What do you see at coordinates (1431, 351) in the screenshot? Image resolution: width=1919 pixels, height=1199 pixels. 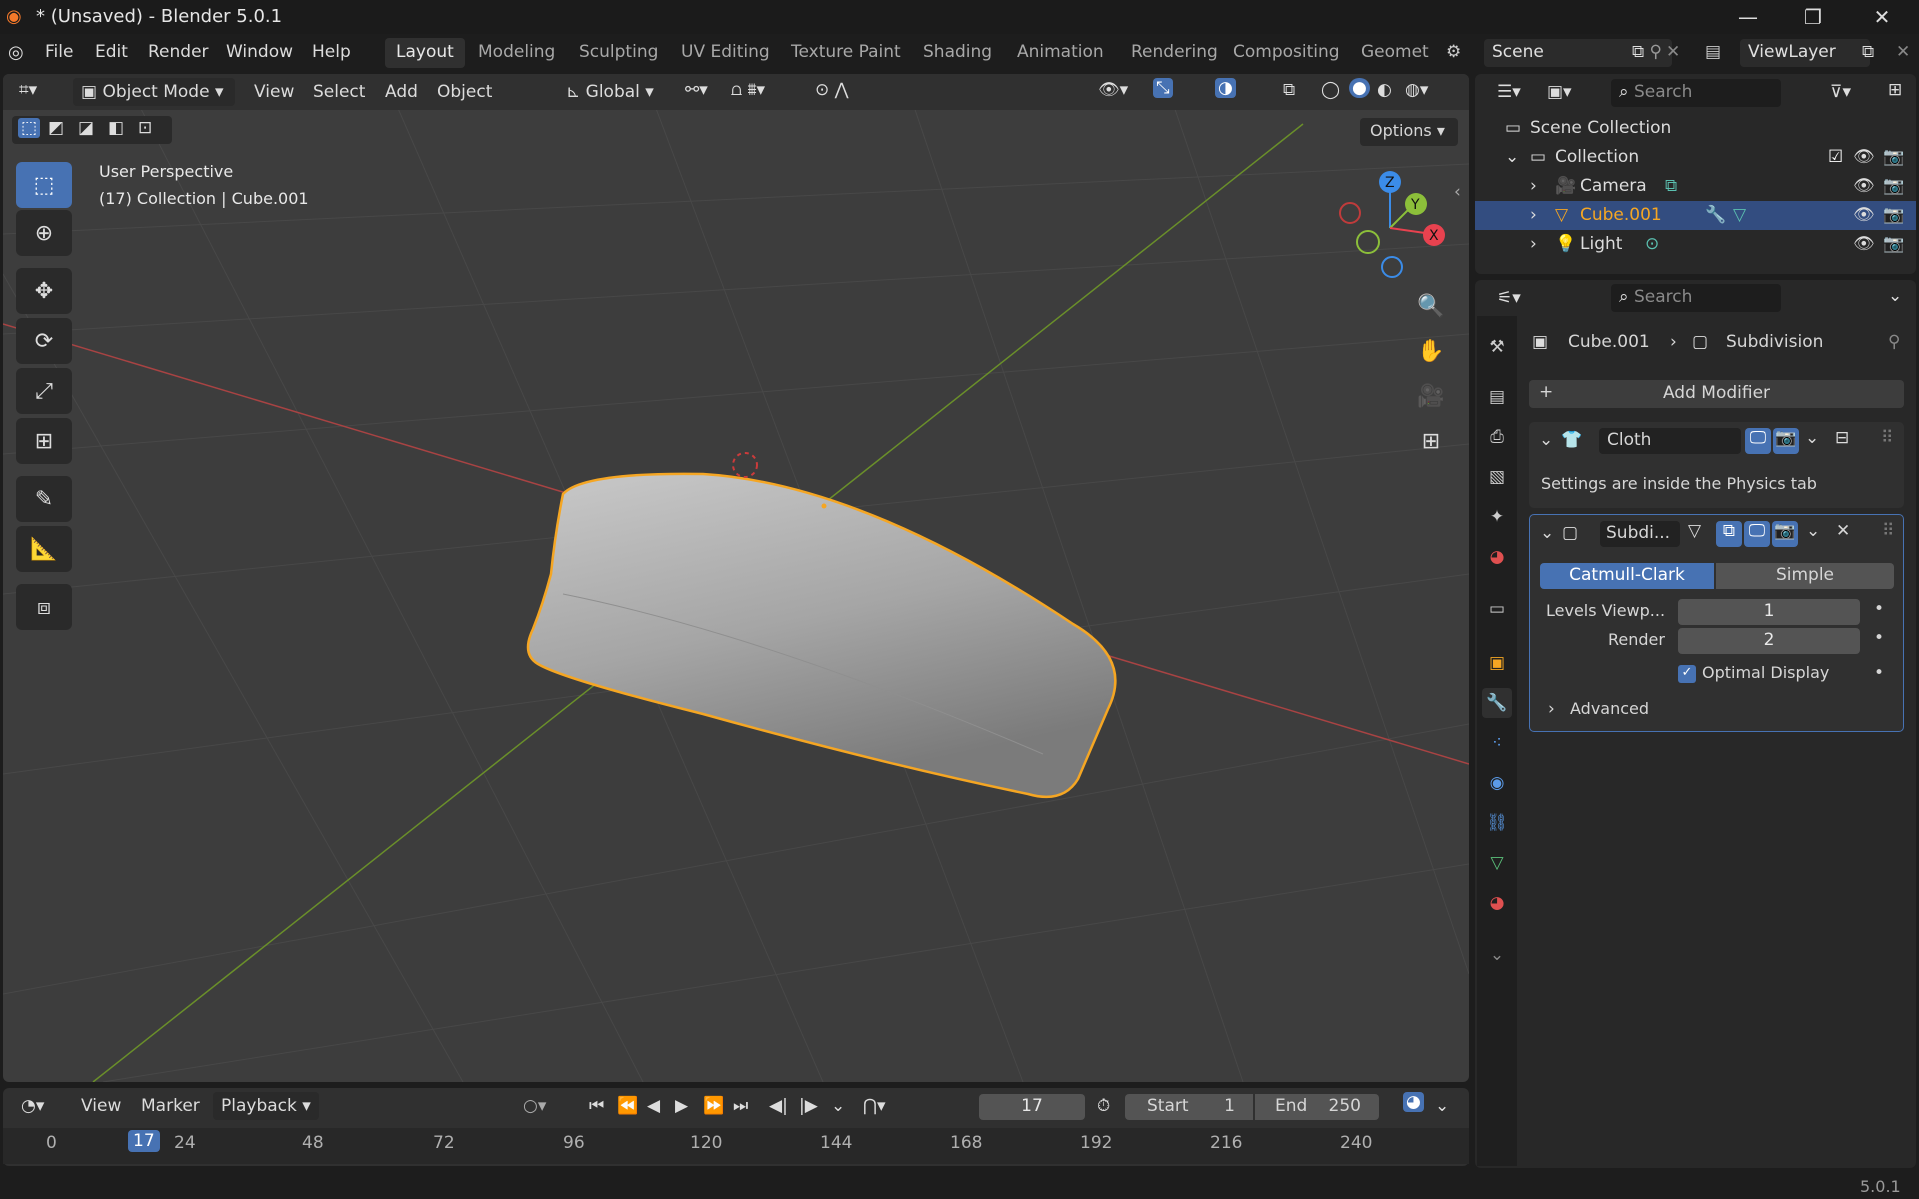 I see `pan-button: ✋` at bounding box center [1431, 351].